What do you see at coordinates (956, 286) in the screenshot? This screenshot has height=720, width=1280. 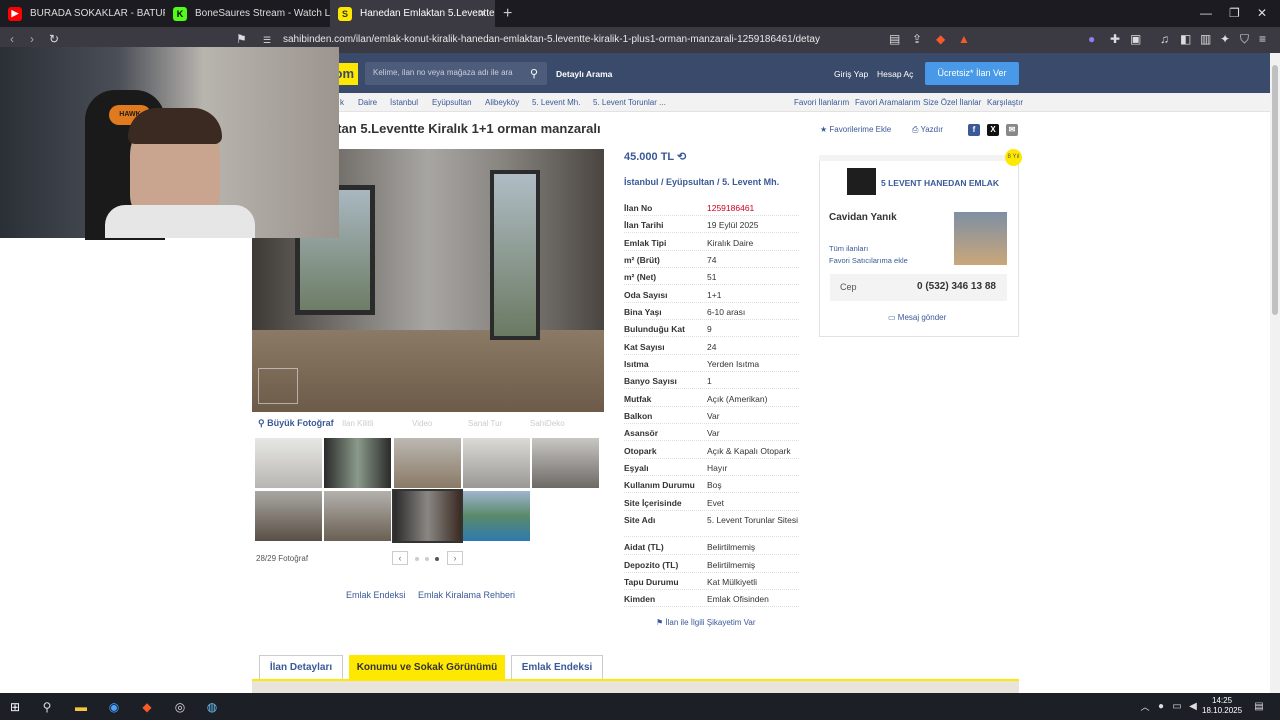 I see `phone-number: 0 (532) 346 13 88` at bounding box center [956, 286].